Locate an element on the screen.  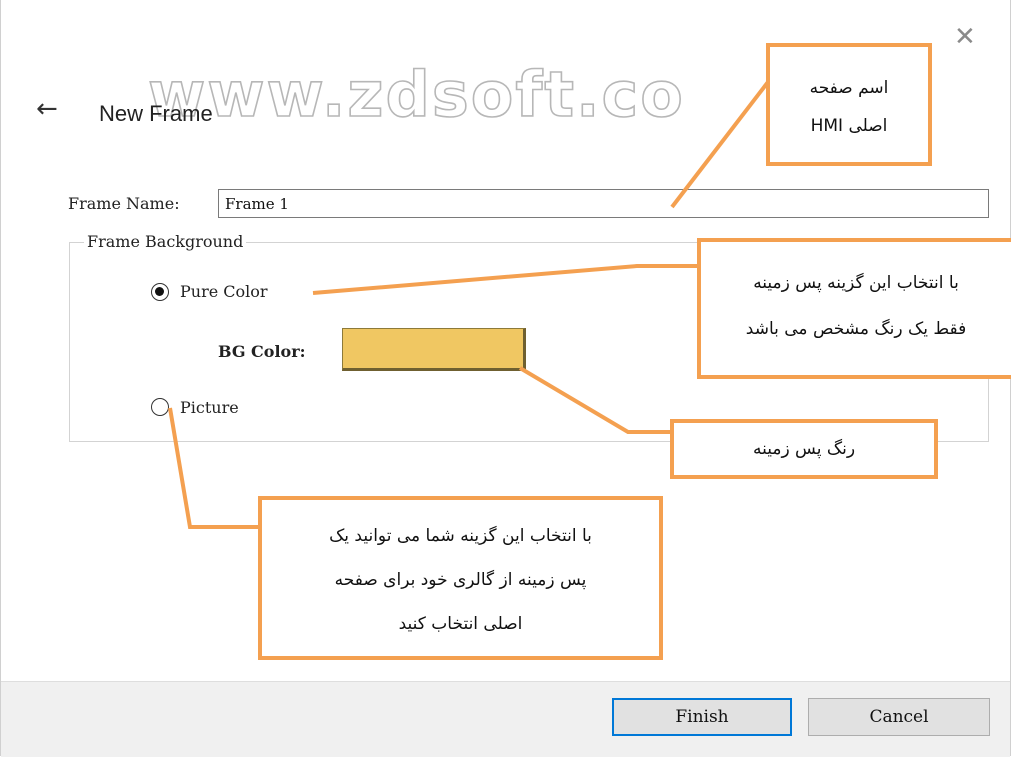
callout-line: اسم صفحه is located at coordinates (849, 88).